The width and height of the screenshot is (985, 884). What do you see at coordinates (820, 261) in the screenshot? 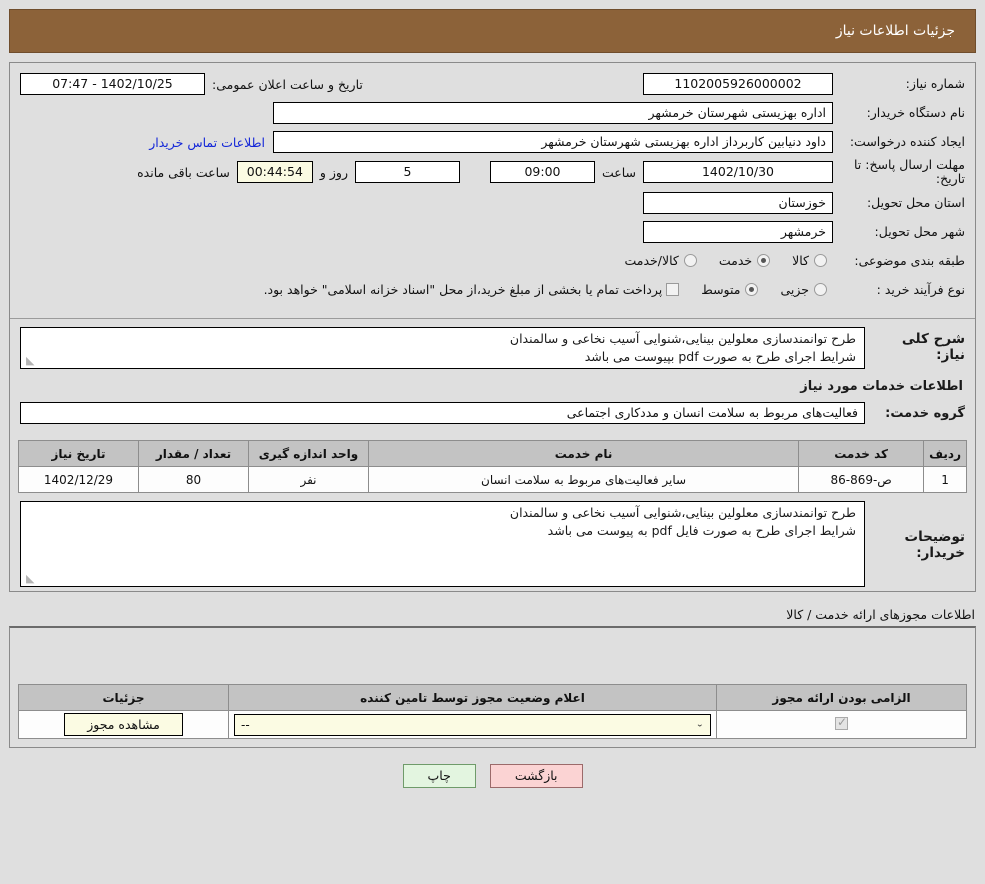
I see `radio-category-kala` at bounding box center [820, 261].